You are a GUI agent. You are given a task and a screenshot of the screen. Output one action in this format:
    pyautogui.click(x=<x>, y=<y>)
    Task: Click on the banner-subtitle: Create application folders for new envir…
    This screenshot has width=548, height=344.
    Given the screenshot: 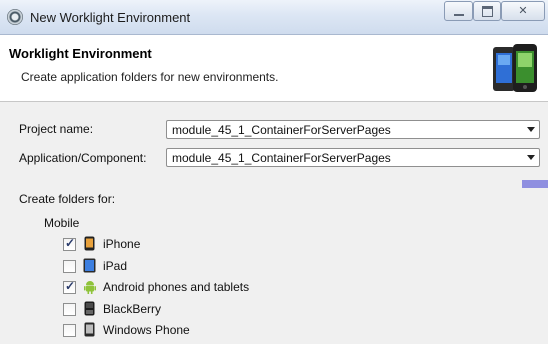 What is the action you would take?
    pyautogui.click(x=150, y=77)
    